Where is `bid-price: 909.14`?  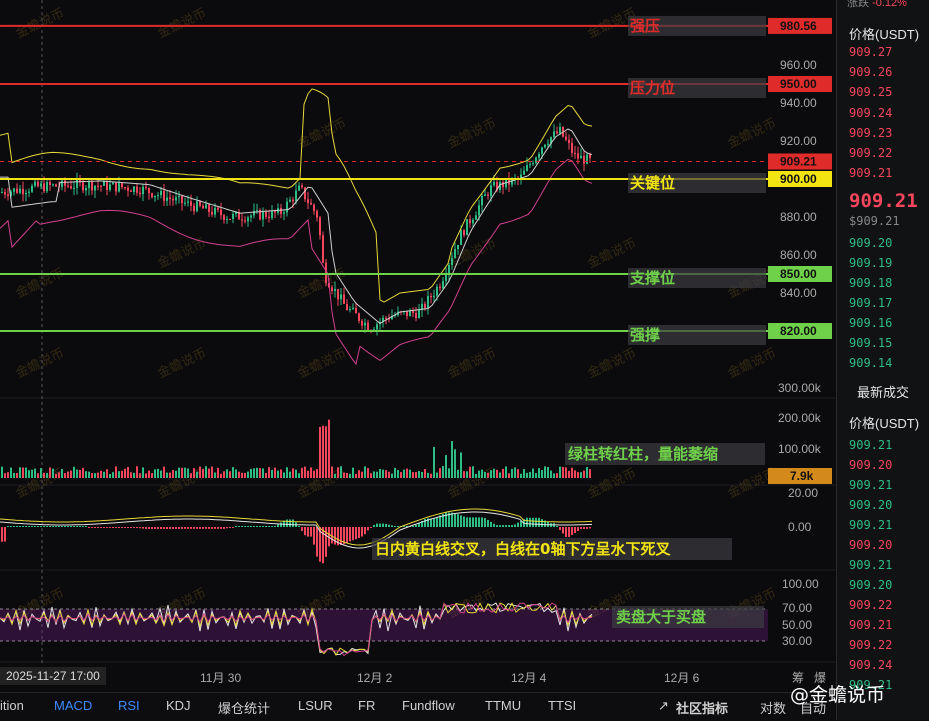 bid-price: 909.14 is located at coordinates (870, 363).